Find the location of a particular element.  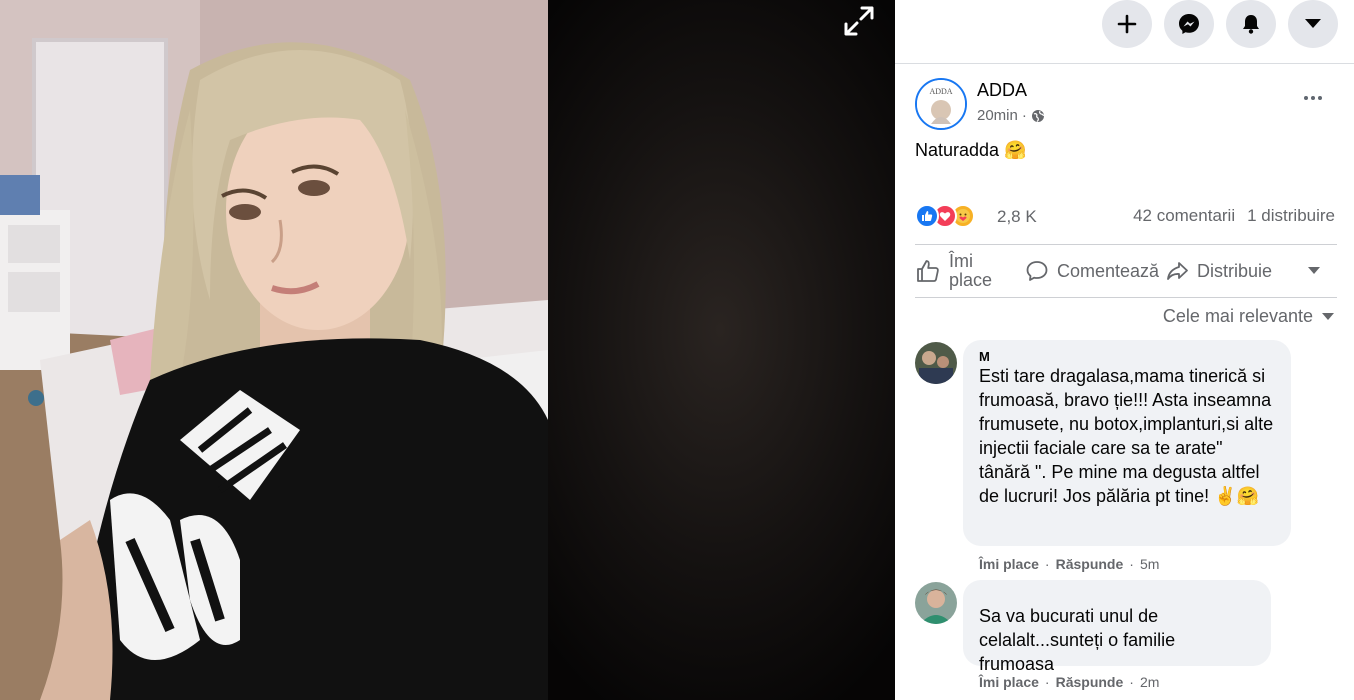

account-menu-button is located at coordinates (1313, 24).